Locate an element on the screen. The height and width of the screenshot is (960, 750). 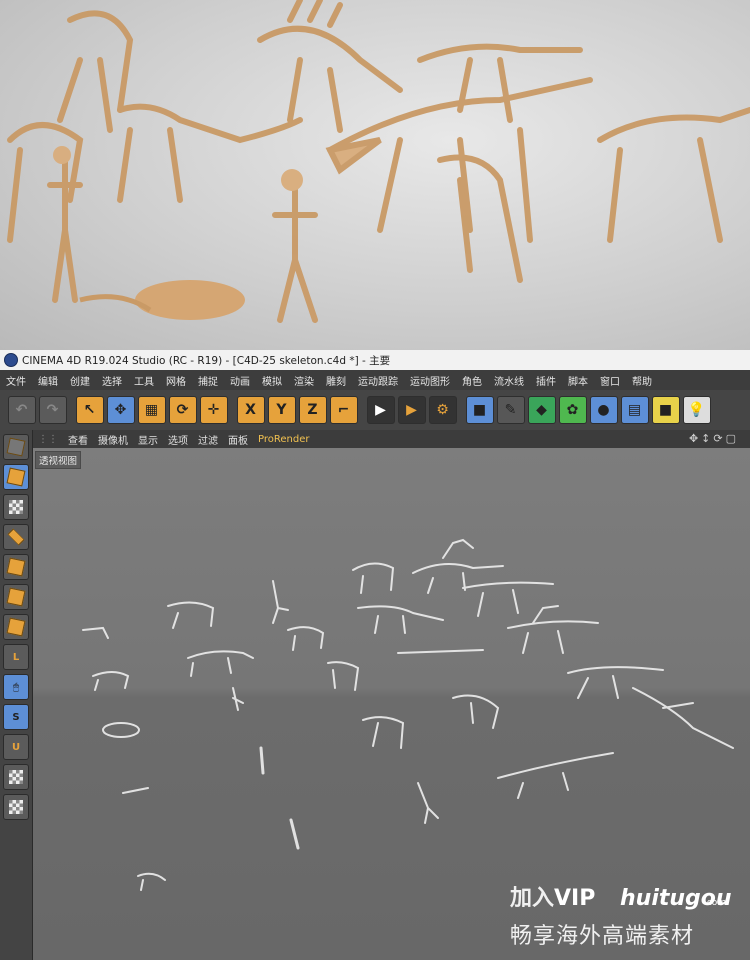
floor-icon: ▤ is located at coordinates (634, 410).